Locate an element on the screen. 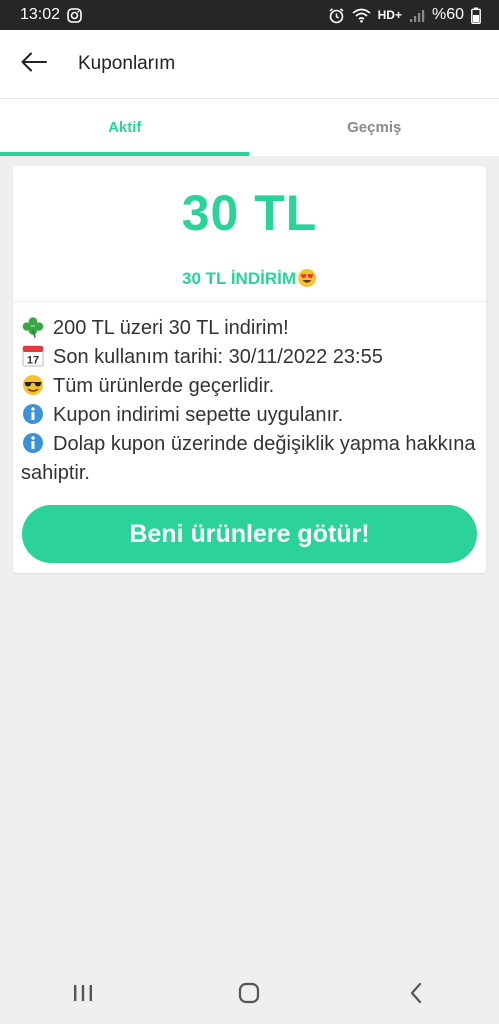  detail-line: 17 Son kullanım tarihi: 30/11/2022 23:55 is located at coordinates (248, 357).